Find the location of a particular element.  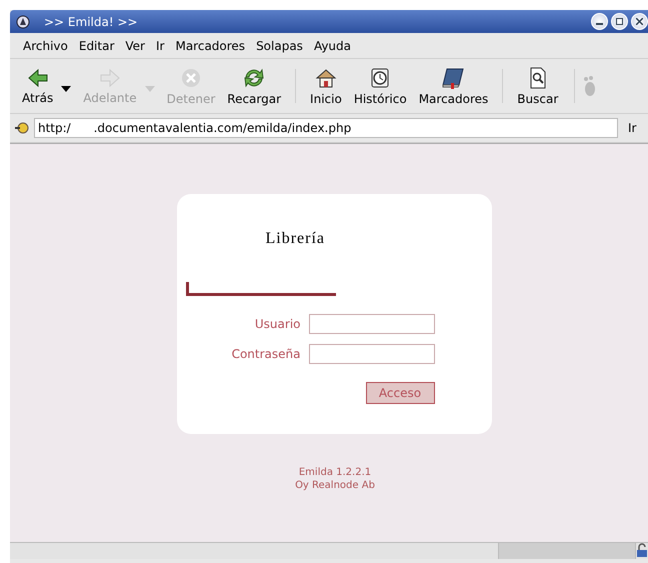

footer-text: Emilda 1.2.2.1 is located at coordinates (335, 472).